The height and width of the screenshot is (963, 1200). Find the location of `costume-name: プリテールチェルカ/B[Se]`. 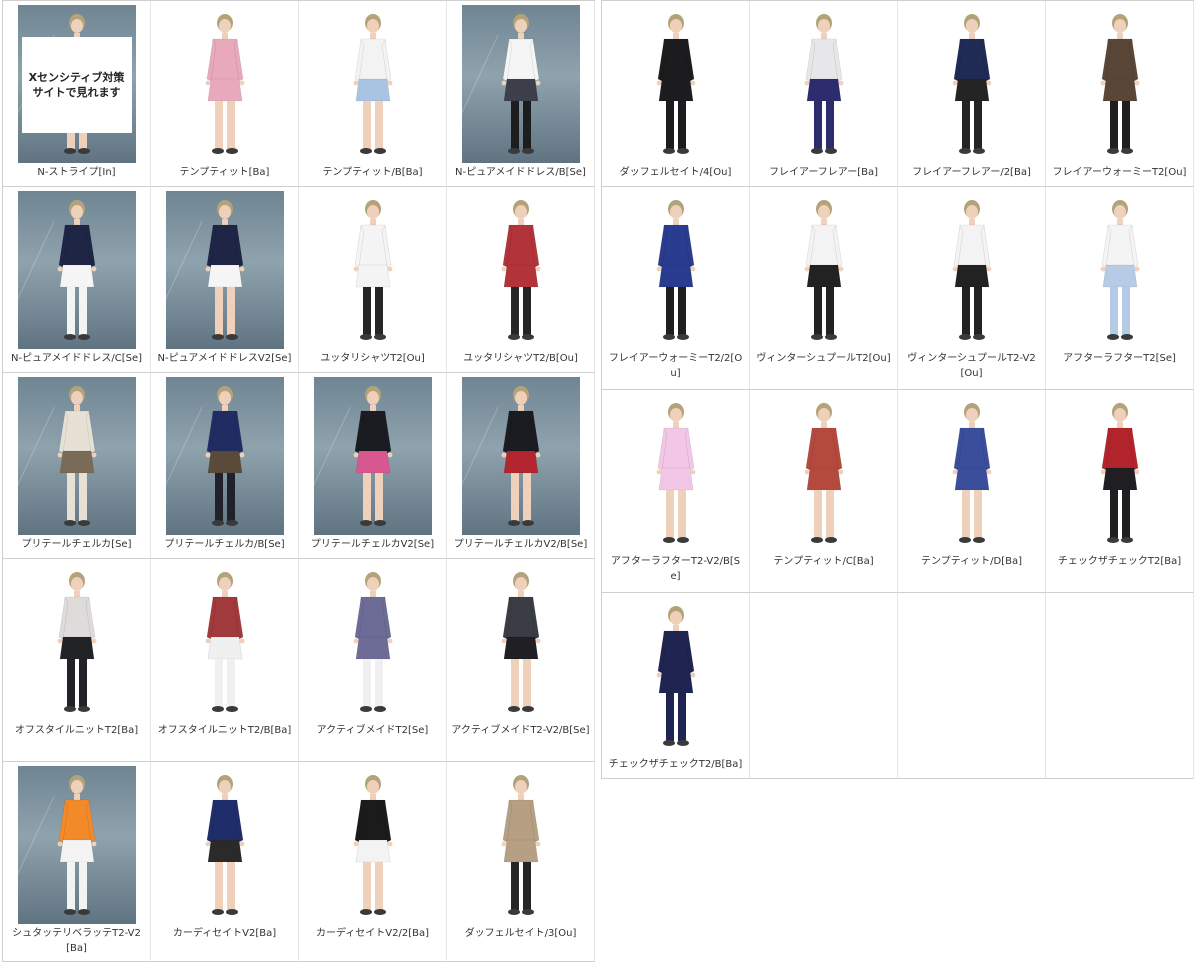

costume-name: プリテールチェルカ/B[Se] is located at coordinates (224, 544).